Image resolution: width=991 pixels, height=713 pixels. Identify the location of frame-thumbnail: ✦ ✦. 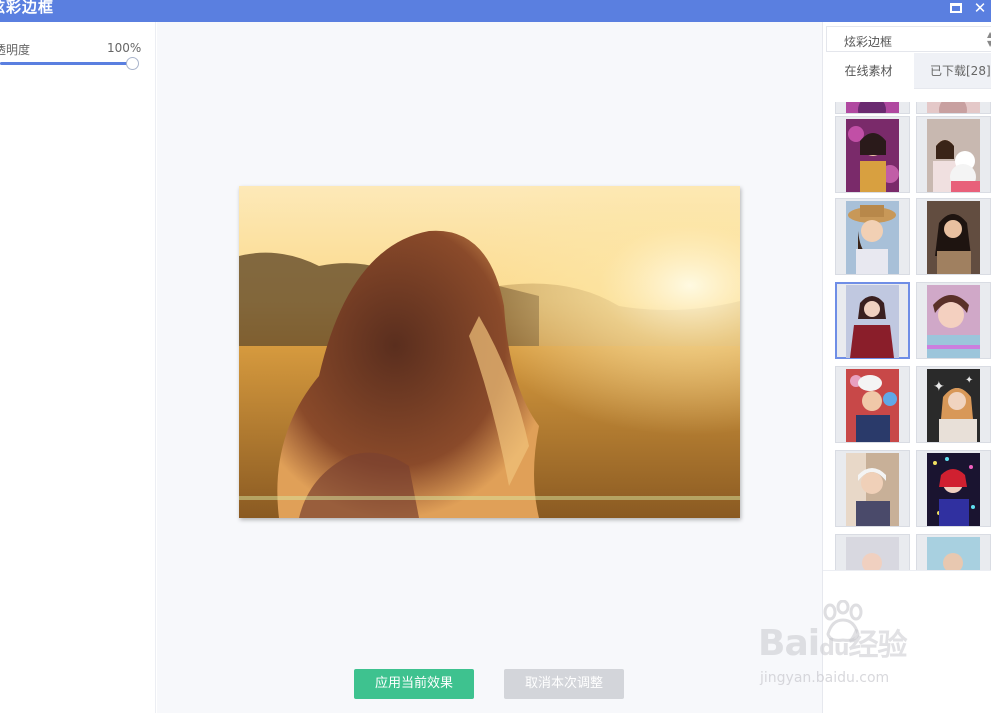
(953, 404).